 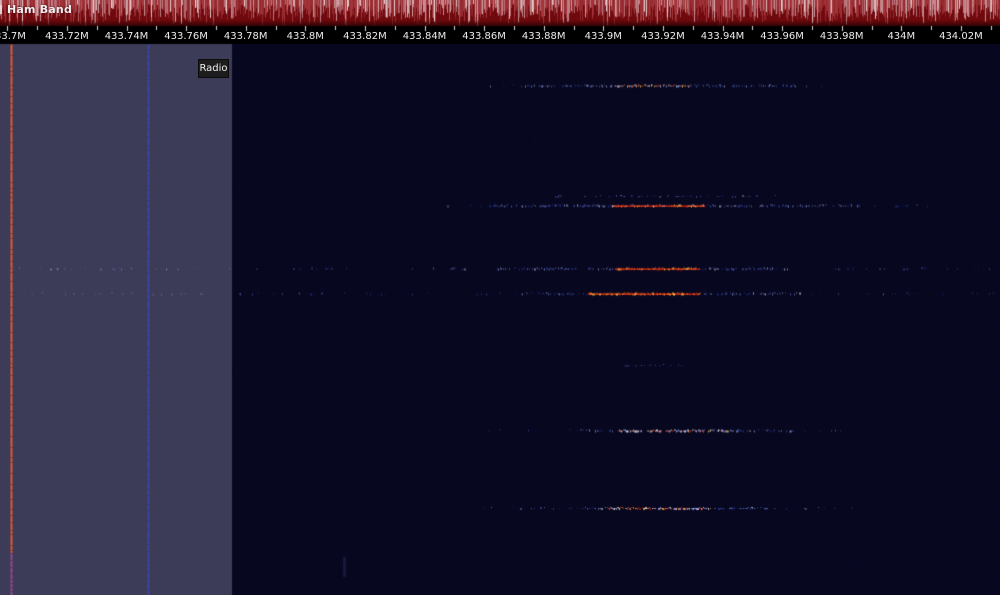 What do you see at coordinates (603, 36) in the screenshot?
I see `freq-tick-label: 433.9M` at bounding box center [603, 36].